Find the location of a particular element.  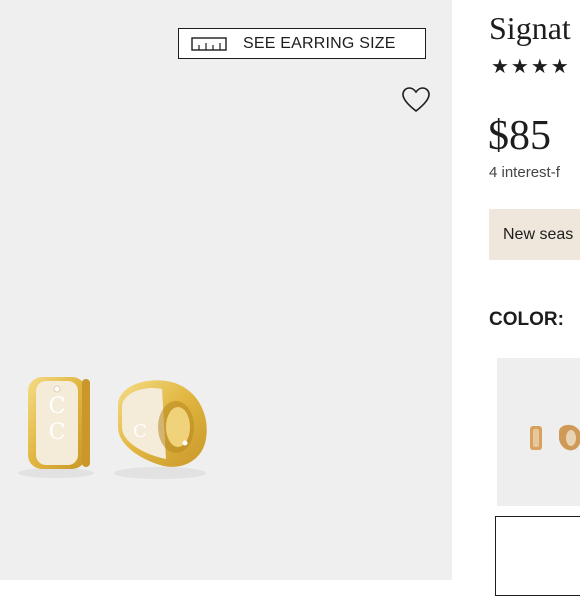

earrings-product-image: C C C is located at coordinates (115, 427).